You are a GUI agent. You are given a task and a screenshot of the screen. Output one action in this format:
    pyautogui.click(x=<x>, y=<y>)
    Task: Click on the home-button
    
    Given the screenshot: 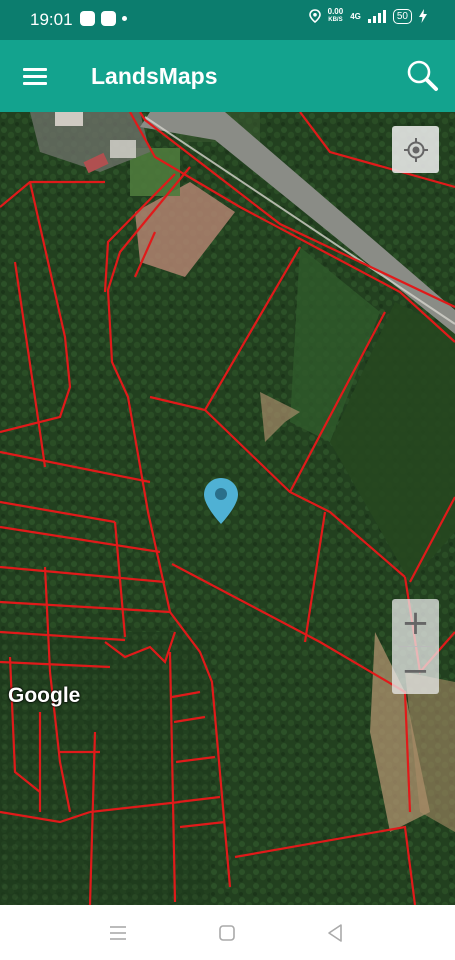 What is the action you would take?
    pyautogui.click(x=227, y=933)
    